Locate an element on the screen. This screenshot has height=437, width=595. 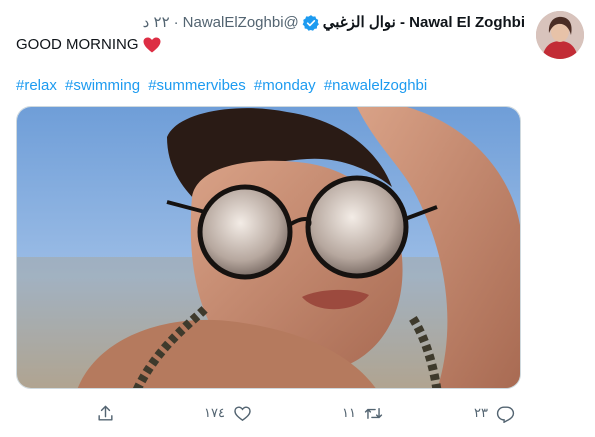
hashtag-link: #nawalelzoghbi is located at coordinates (375, 85).